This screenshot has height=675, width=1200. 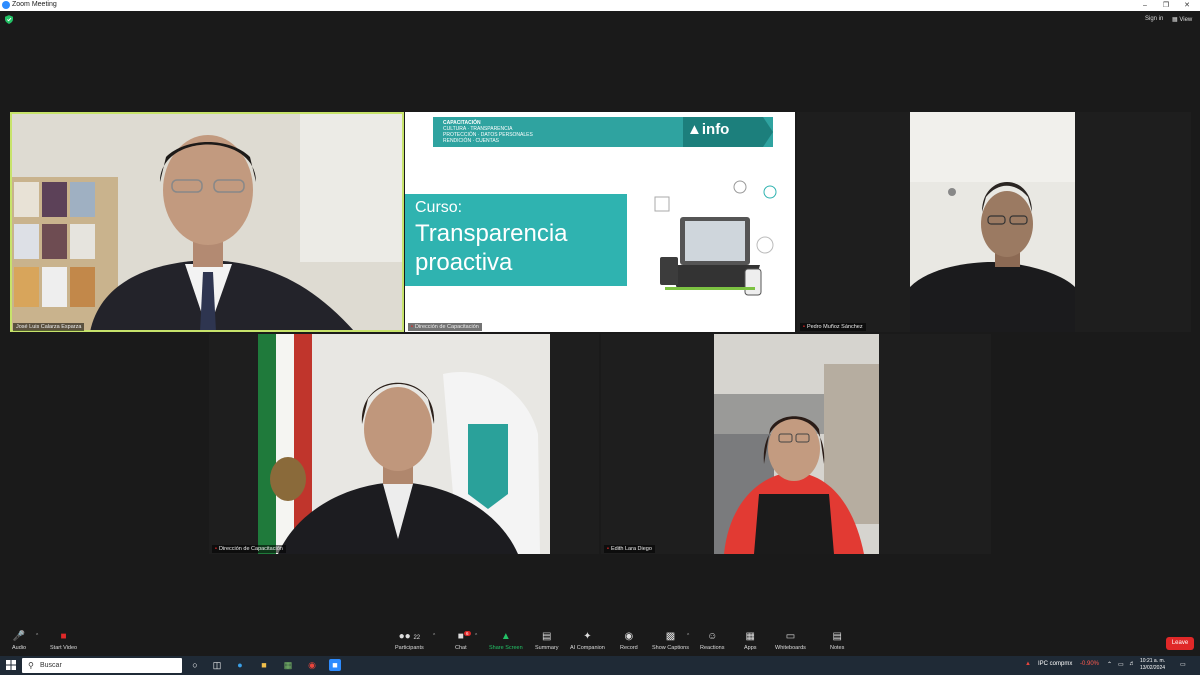 I want to click on course-title-line-2: proactiva, so click(x=464, y=262).